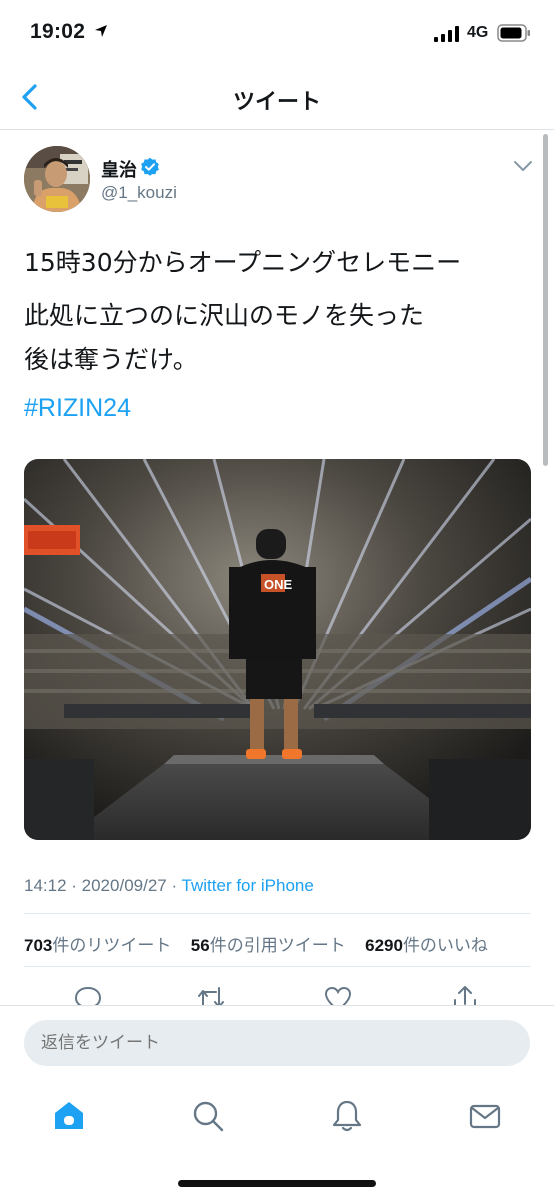  I want to click on status-time: 19:02, so click(58, 31).